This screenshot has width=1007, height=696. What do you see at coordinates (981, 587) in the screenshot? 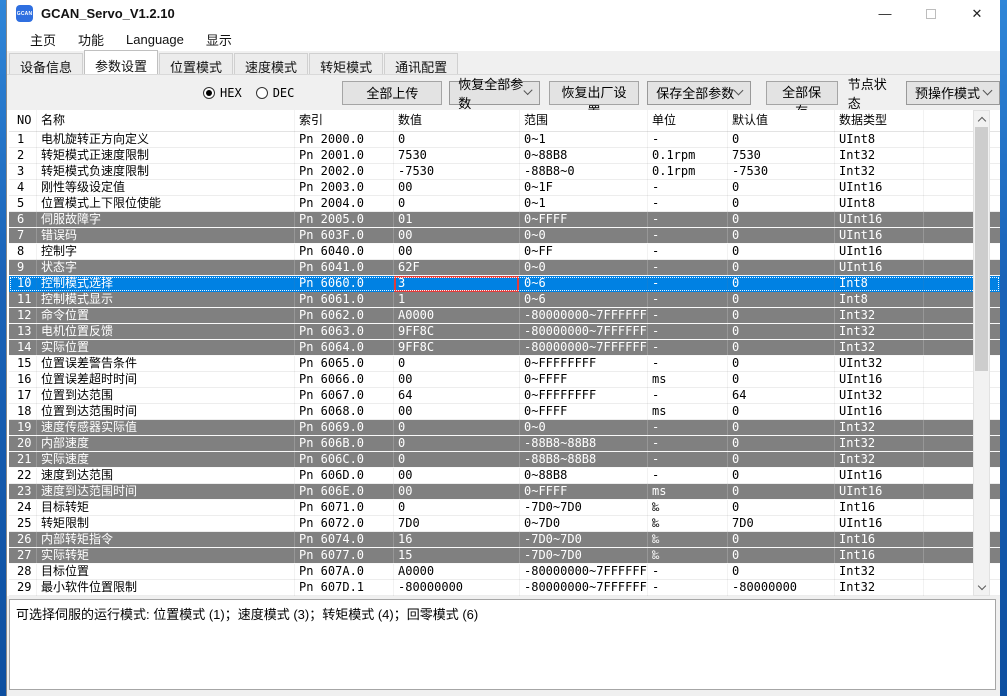
I see `scroll-down-button` at bounding box center [981, 587].